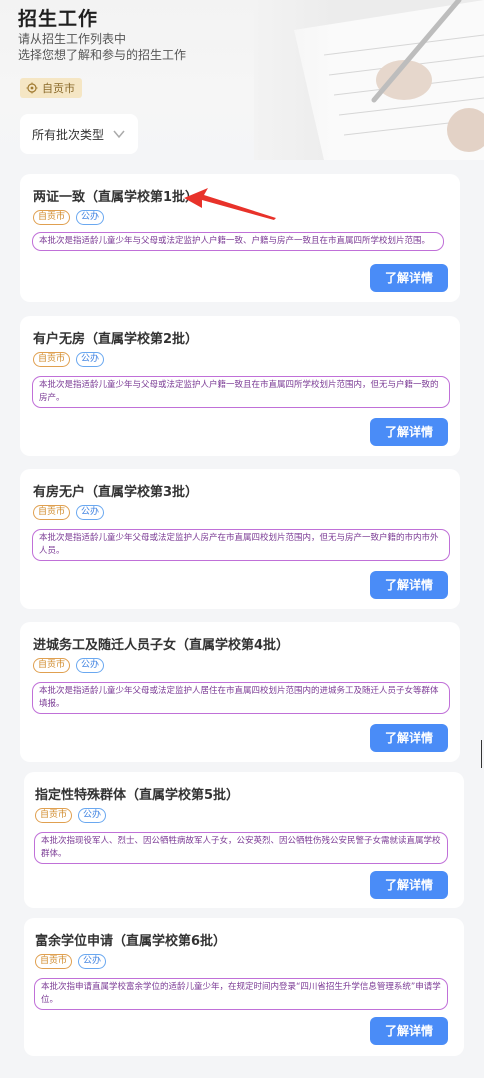 The width and height of the screenshot is (484, 1078). Describe the element at coordinates (102, 55) in the screenshot. I see `subtitle-line-2: 选择您想了解和参与的招生工作` at that location.